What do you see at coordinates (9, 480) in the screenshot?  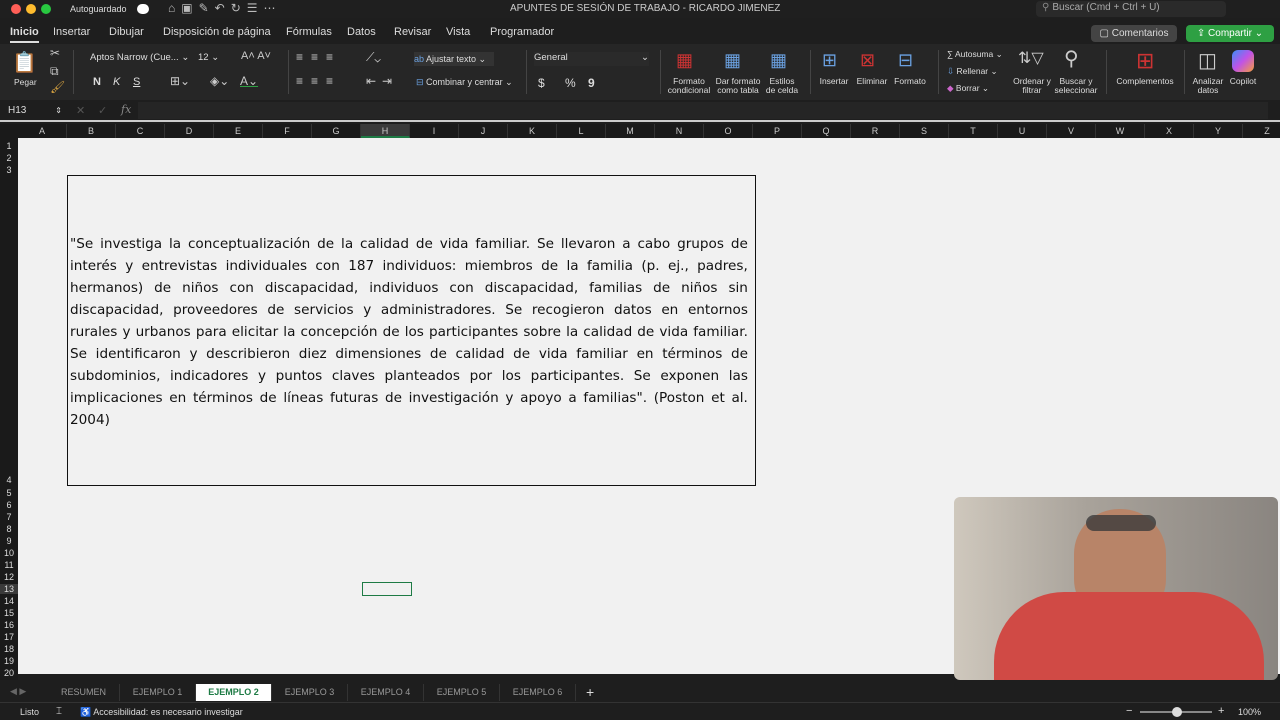 I see `row-header-4: 4` at bounding box center [9, 480].